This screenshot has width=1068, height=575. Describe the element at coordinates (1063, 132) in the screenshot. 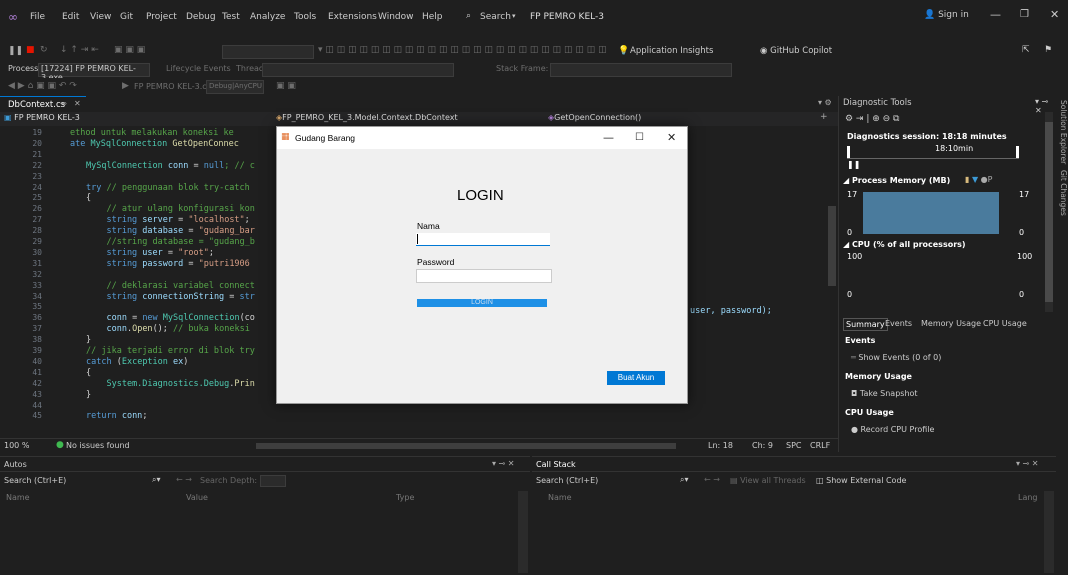

I see `solution-explorer-tab: Solution Explorer` at that location.